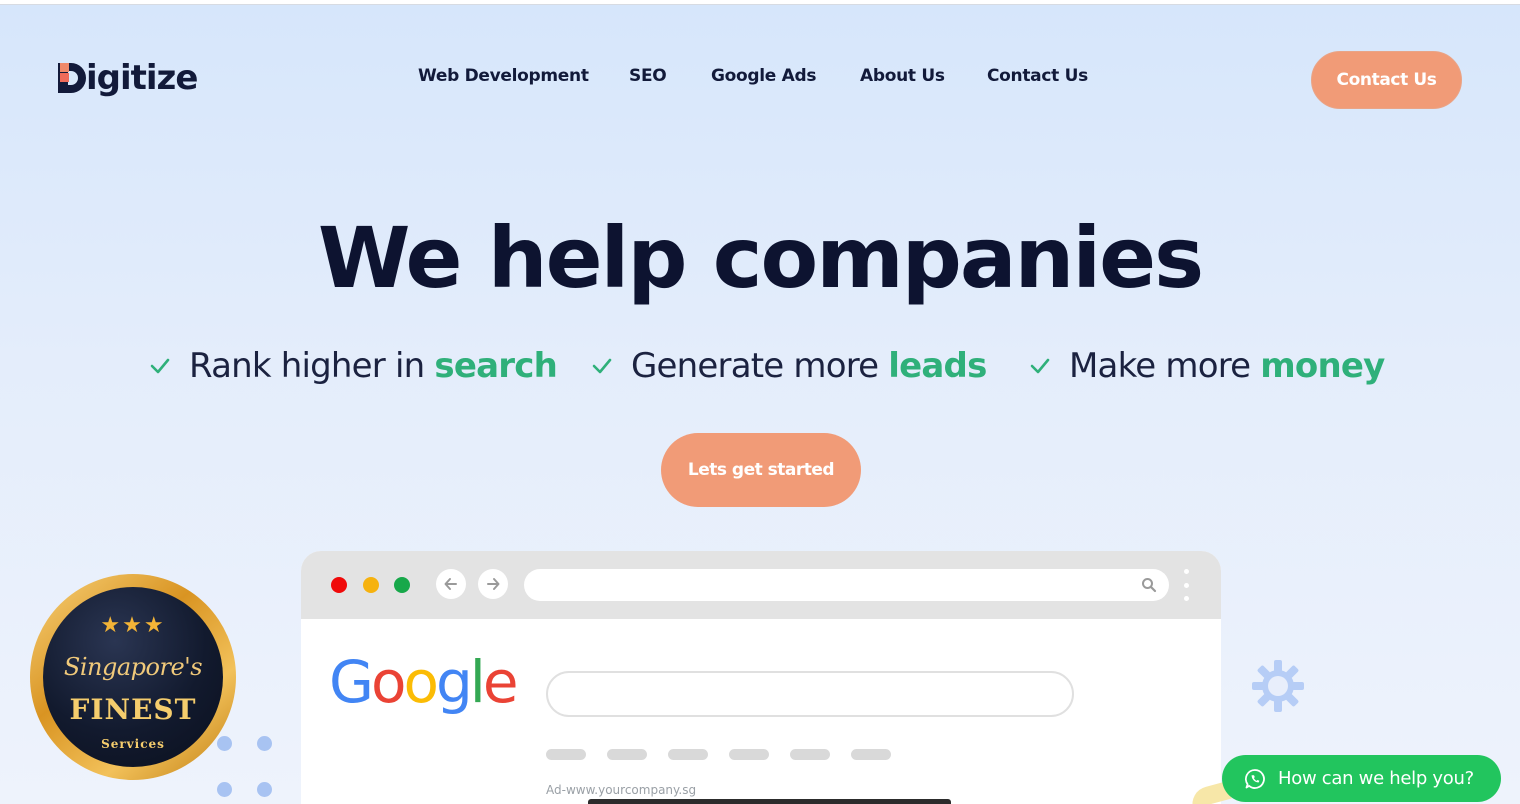 This screenshot has height=804, width=1520. What do you see at coordinates (648, 76) in the screenshot?
I see `nav-item-seo: SEO` at bounding box center [648, 76].